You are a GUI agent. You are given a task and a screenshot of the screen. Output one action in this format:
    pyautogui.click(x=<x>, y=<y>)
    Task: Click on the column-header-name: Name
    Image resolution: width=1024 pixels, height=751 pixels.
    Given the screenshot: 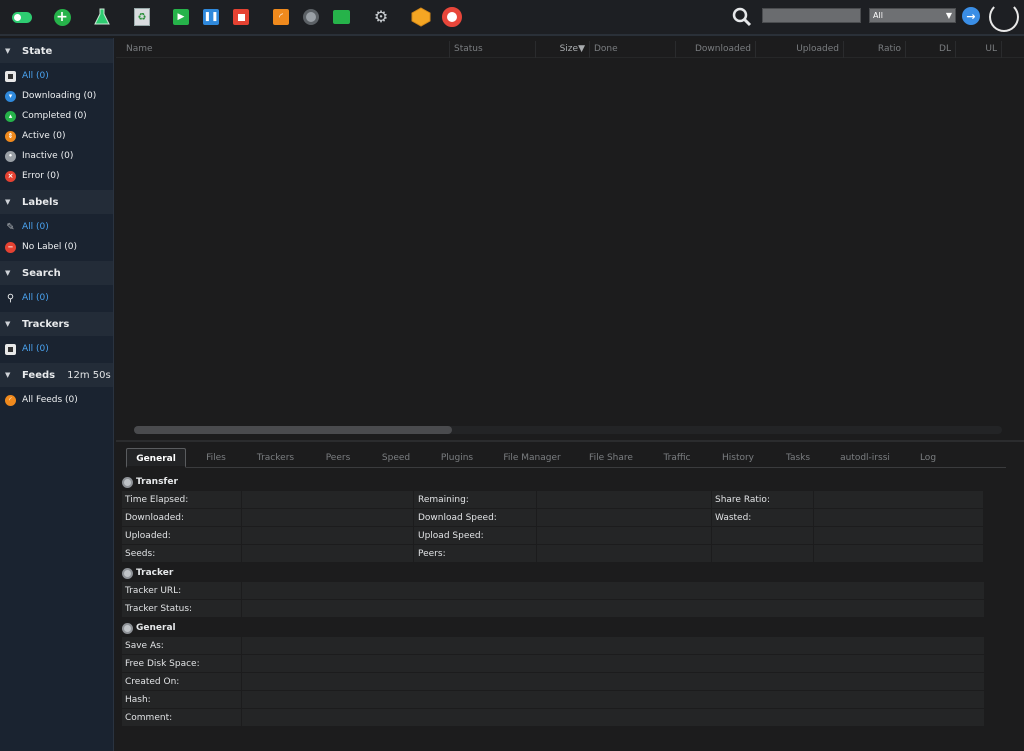 What is the action you would take?
    pyautogui.click(x=286, y=49)
    